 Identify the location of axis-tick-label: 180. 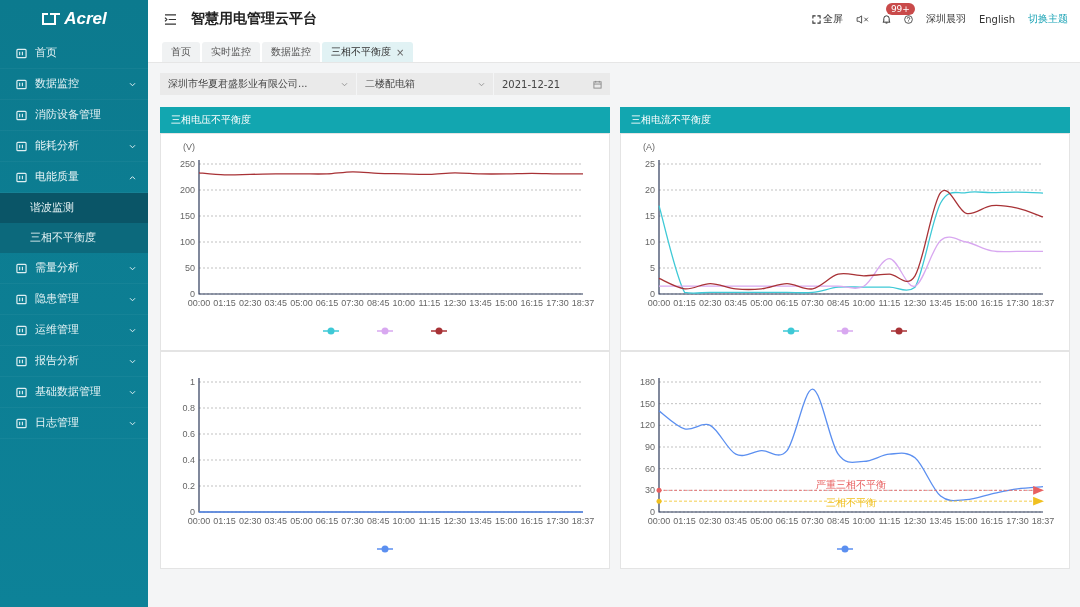
(647, 382).